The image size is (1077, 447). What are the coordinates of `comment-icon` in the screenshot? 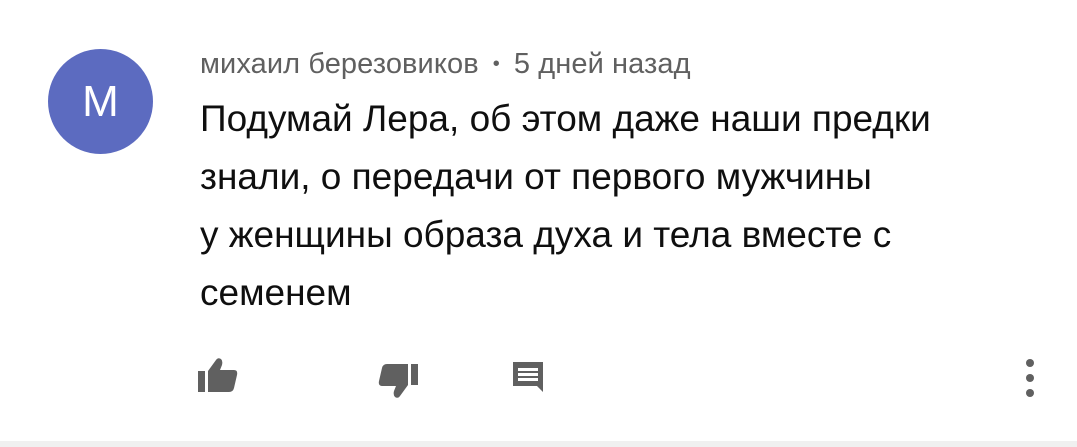 It's located at (528, 377).